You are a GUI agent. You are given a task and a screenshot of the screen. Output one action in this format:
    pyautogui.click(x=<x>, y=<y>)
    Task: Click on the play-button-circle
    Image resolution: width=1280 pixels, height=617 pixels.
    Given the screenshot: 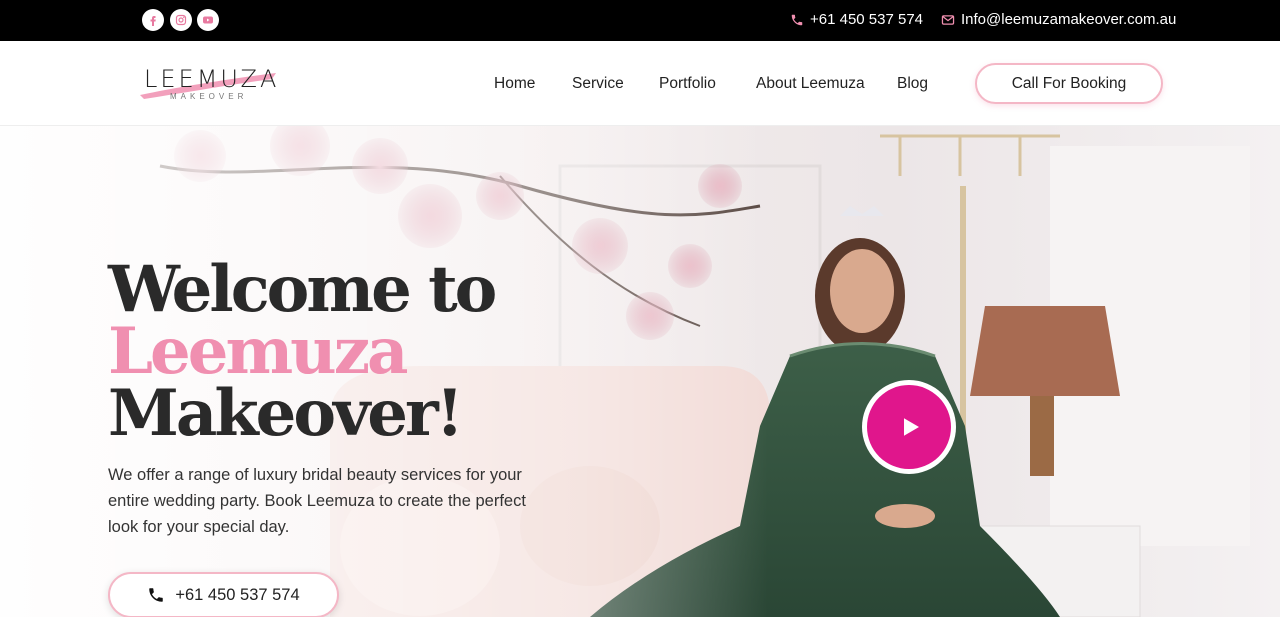 What is the action you would take?
    pyautogui.click(x=909, y=427)
    